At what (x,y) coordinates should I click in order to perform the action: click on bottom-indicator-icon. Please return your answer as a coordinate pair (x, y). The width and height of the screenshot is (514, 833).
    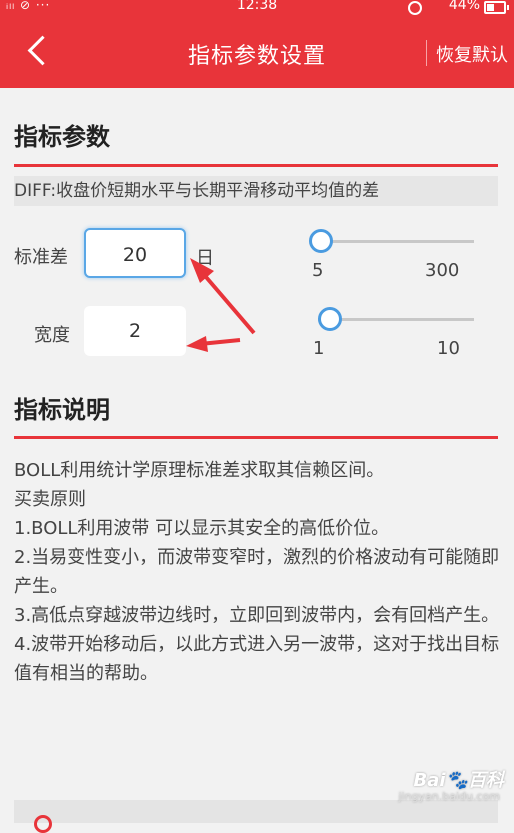
    Looking at the image, I should click on (43, 824).